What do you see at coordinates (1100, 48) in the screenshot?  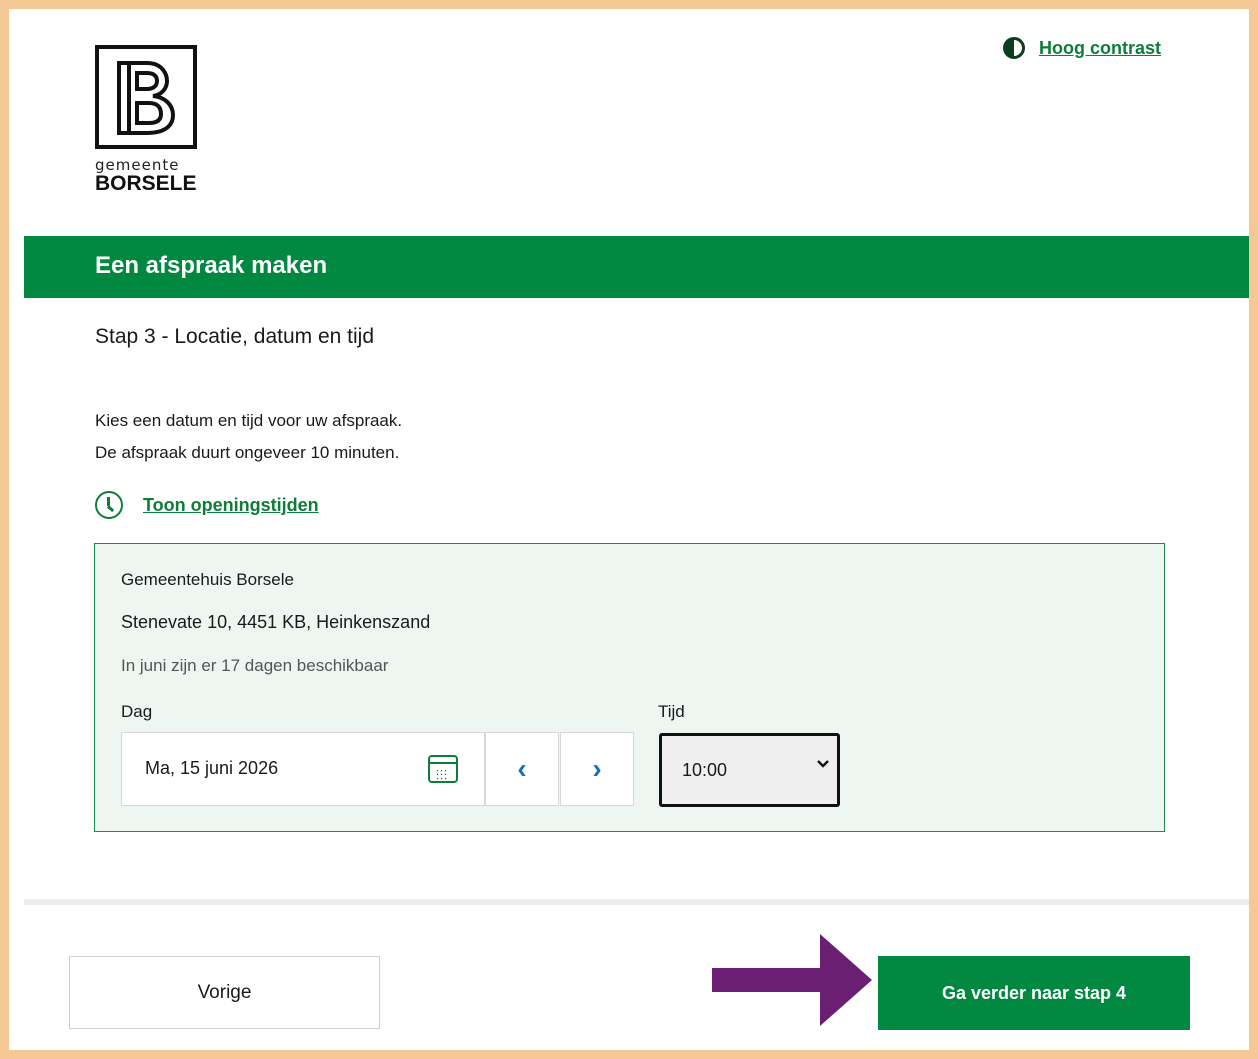 I see `high-contrast-link: Hoog contrast` at bounding box center [1100, 48].